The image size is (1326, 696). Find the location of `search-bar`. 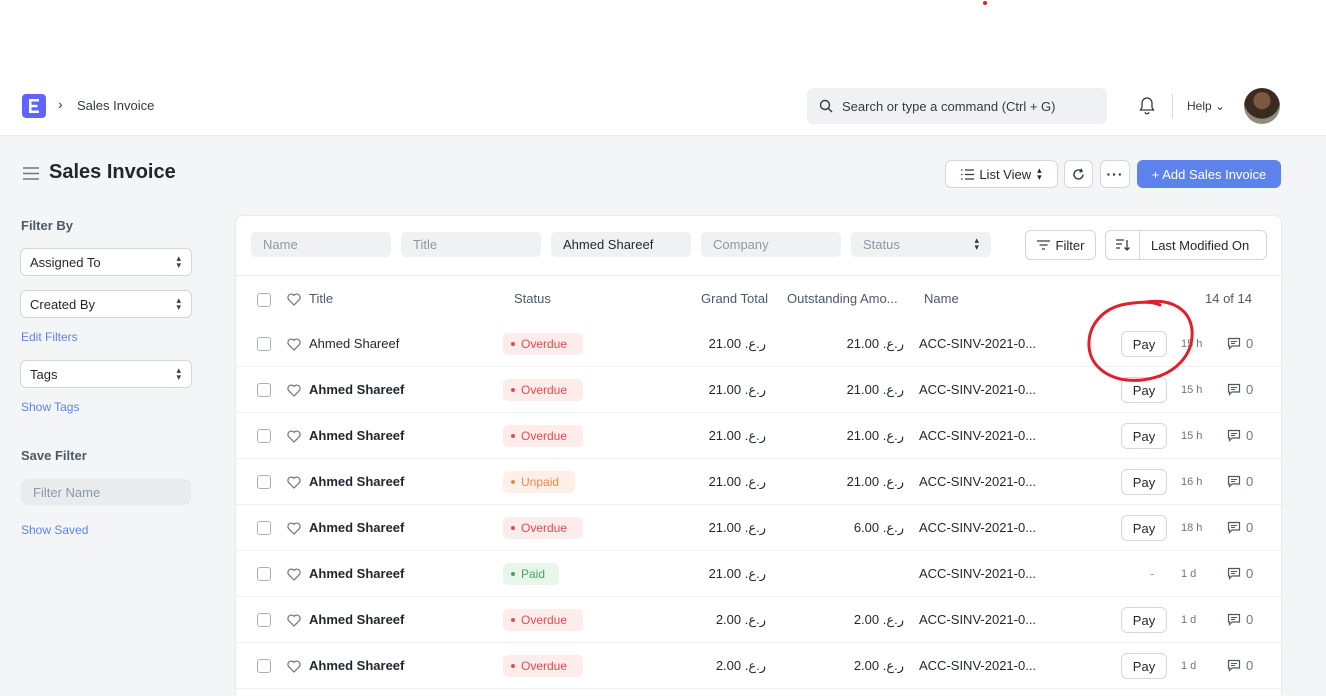

search-bar is located at coordinates (957, 106).